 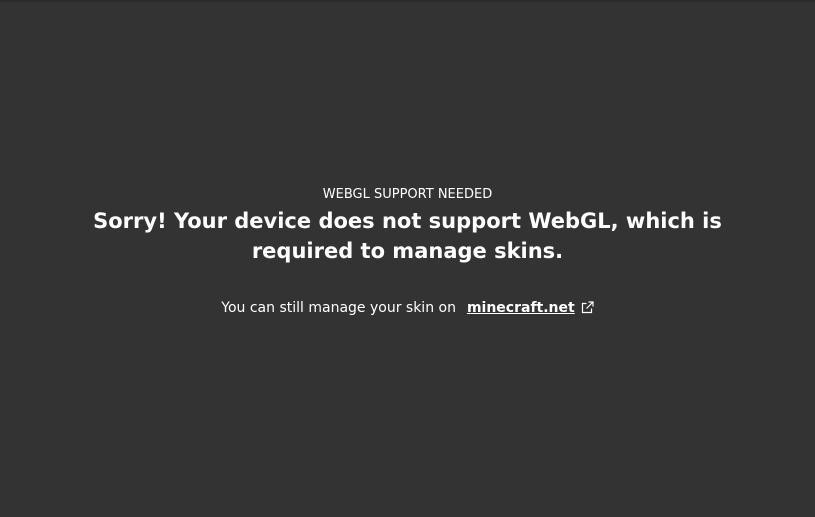 I want to click on notice-eyebrow: WEBGL SUPPORT NEEDED, so click(x=407, y=194).